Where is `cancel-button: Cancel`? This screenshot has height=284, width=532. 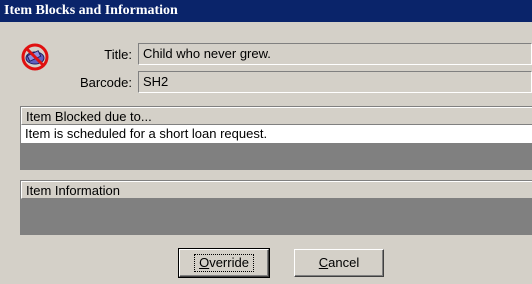
cancel-button: Cancel is located at coordinates (339, 263).